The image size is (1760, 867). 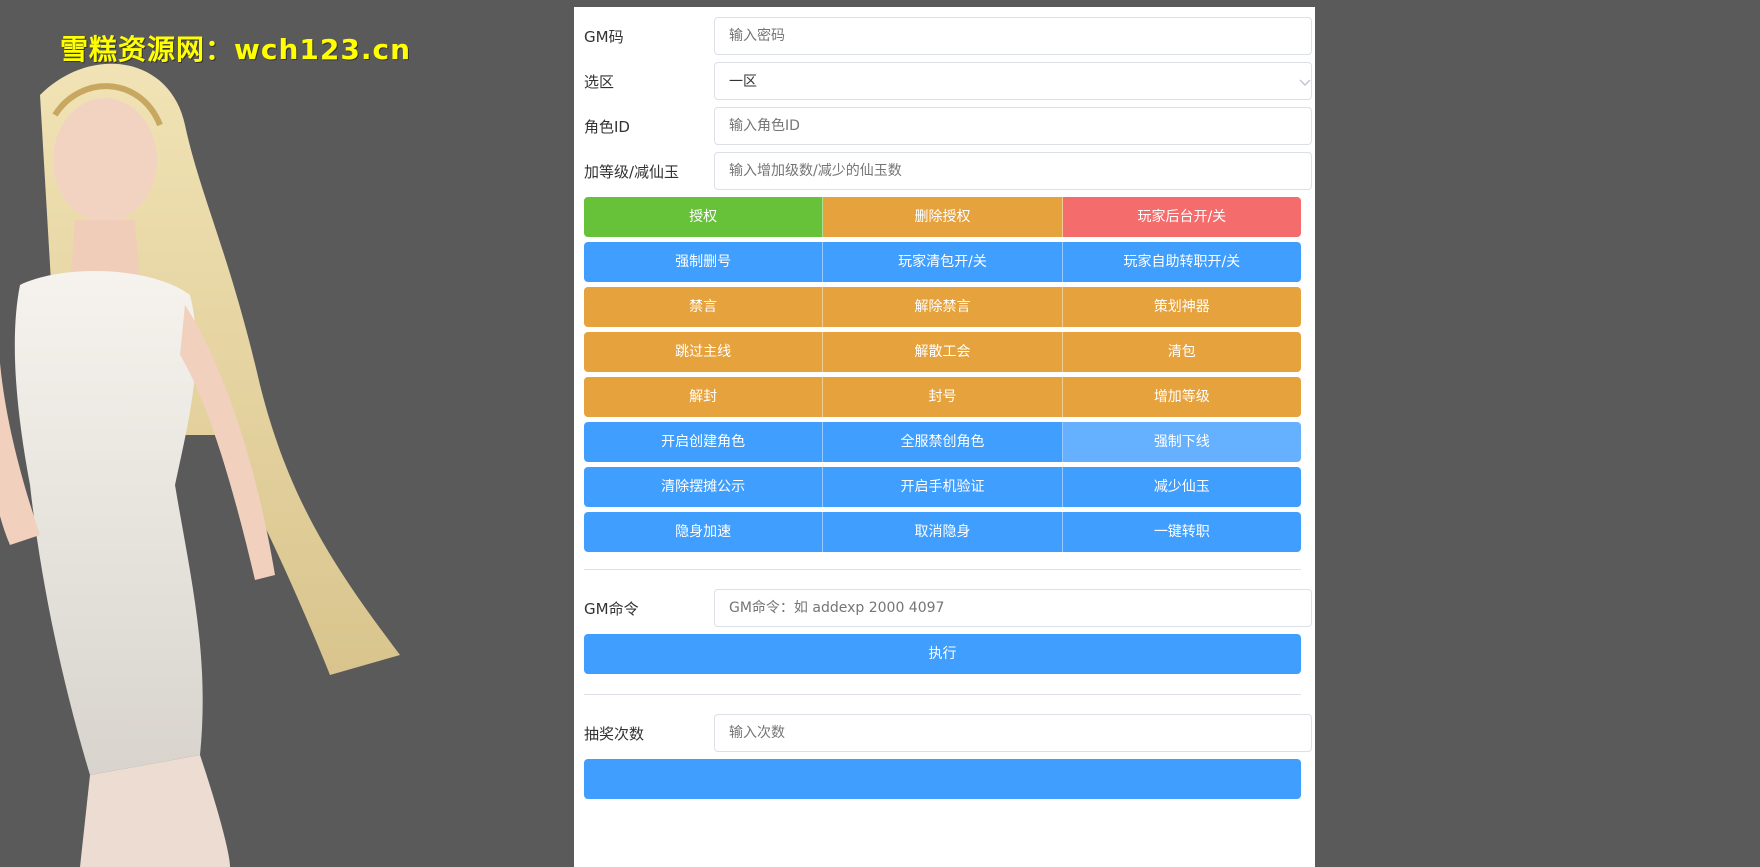 I want to click on reduce-jade-button: 减少仙玉, so click(x=1181, y=487).